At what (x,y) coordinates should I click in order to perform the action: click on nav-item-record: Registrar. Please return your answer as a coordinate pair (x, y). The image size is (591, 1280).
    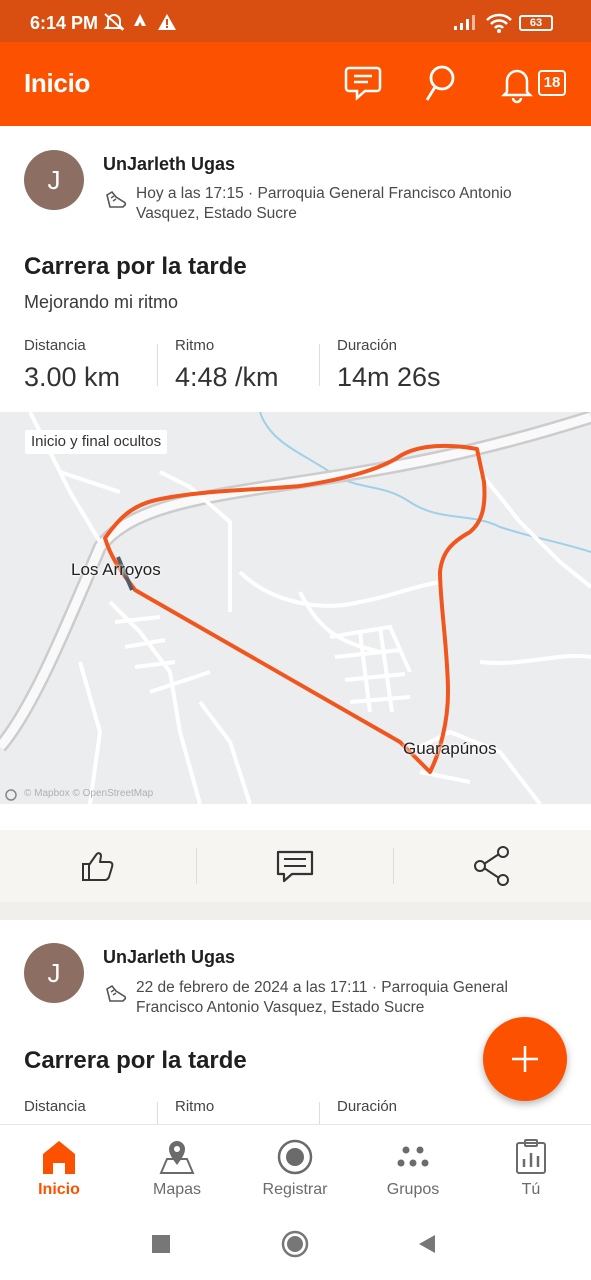
    Looking at the image, I should click on (295, 1168).